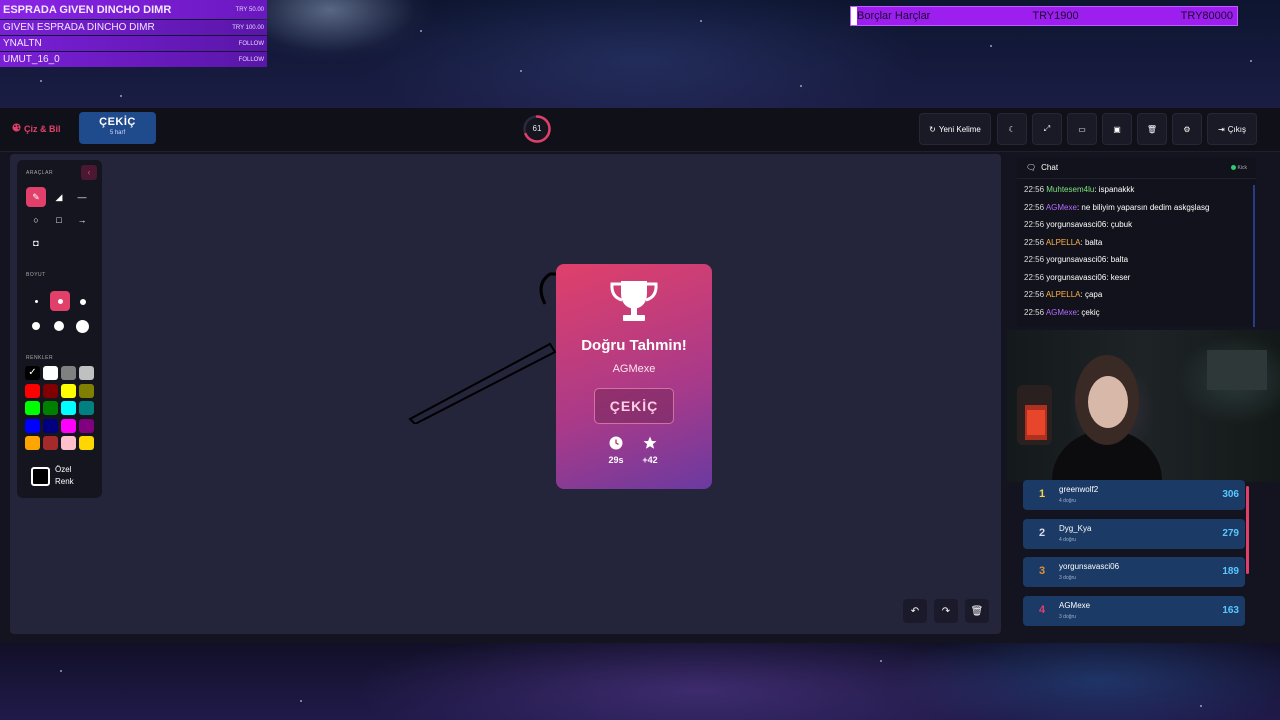 This screenshot has height=720, width=1280. Describe the element at coordinates (1138, 299) in the screenshot. I see `chat-message: 22:56 ALPELLA: çapa` at that location.